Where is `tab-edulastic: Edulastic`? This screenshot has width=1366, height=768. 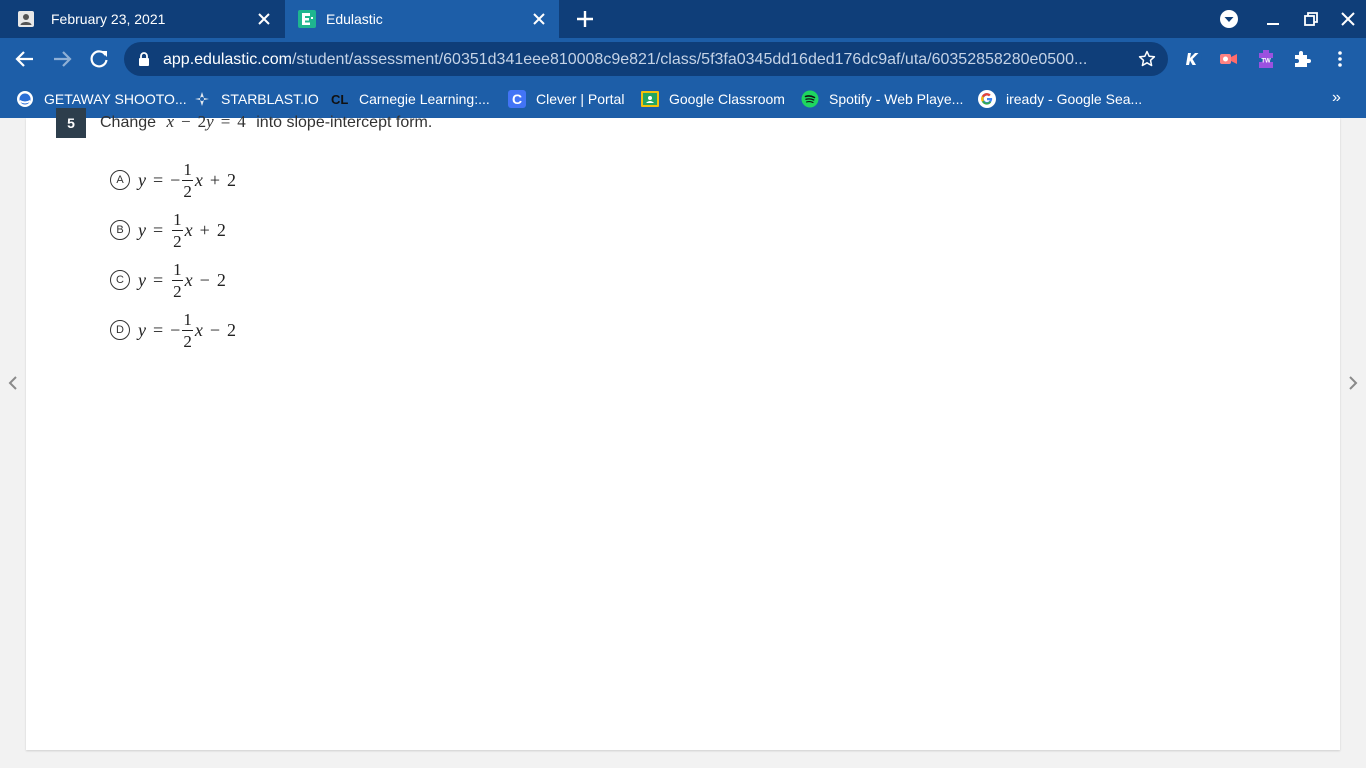 tab-edulastic: Edulastic is located at coordinates (422, 19).